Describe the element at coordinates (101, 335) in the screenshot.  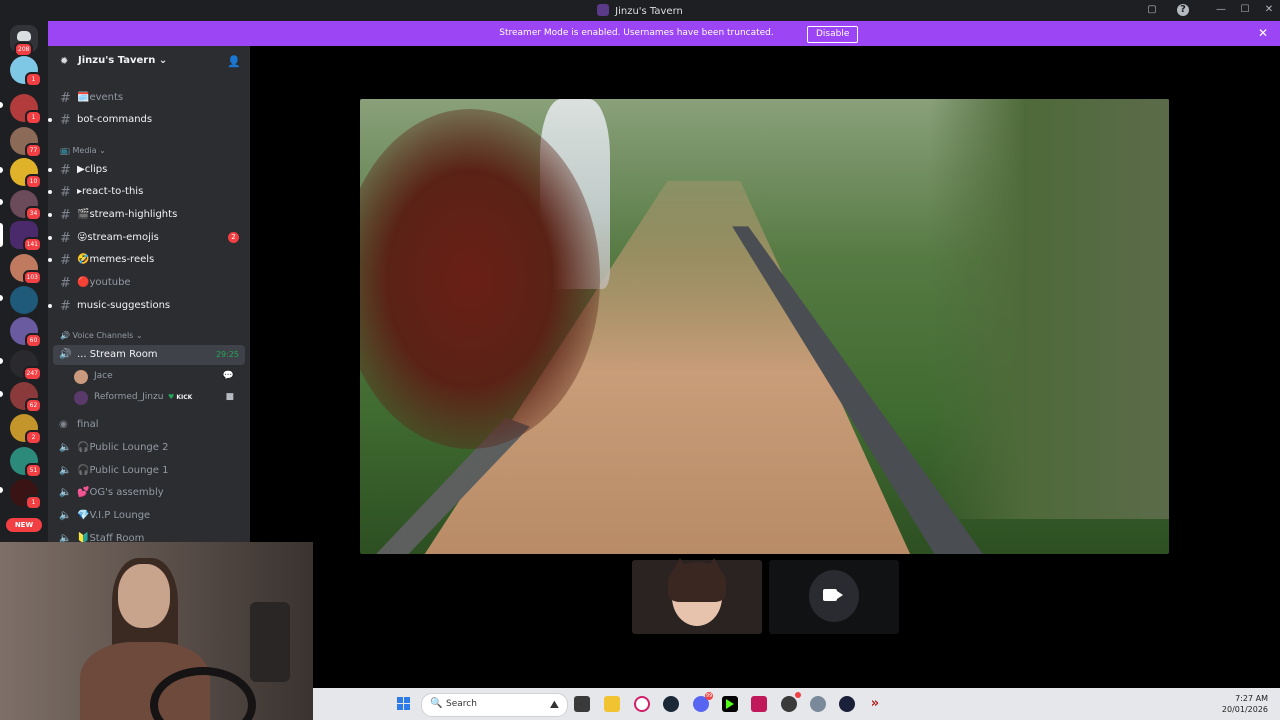
I see `category-voice-channels: 🔊 Voice Channels ⌄` at that location.